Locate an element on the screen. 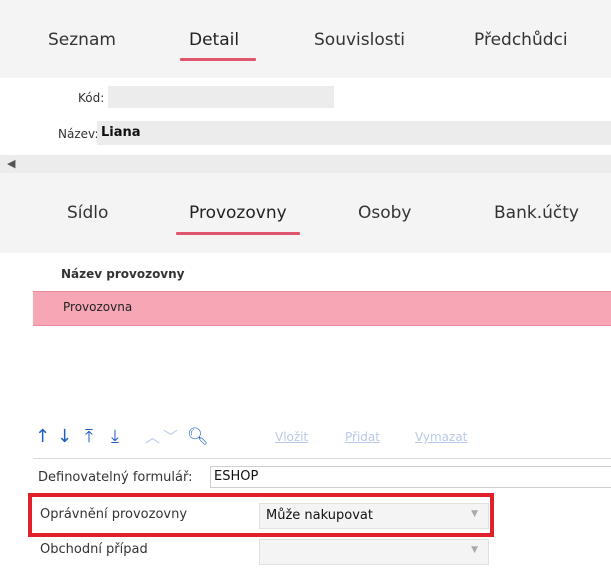  tab-bank-ucty: Bank.účty is located at coordinates (536, 213).